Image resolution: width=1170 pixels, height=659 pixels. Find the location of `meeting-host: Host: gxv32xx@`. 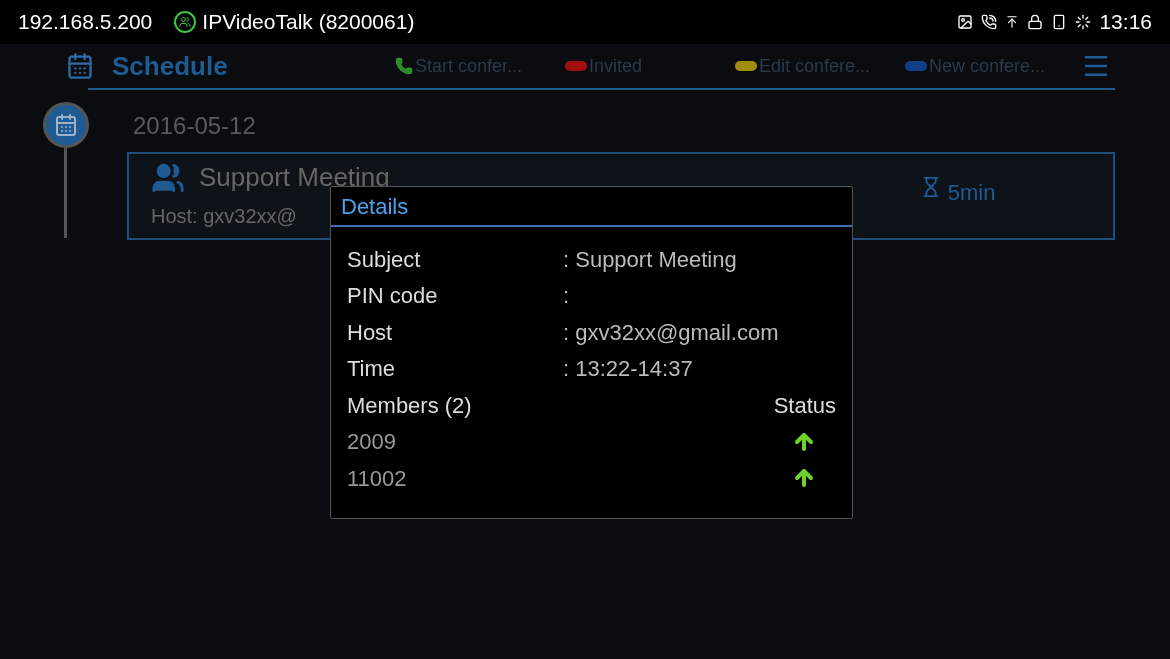

meeting-host: Host: gxv32xx@ is located at coordinates (224, 216).